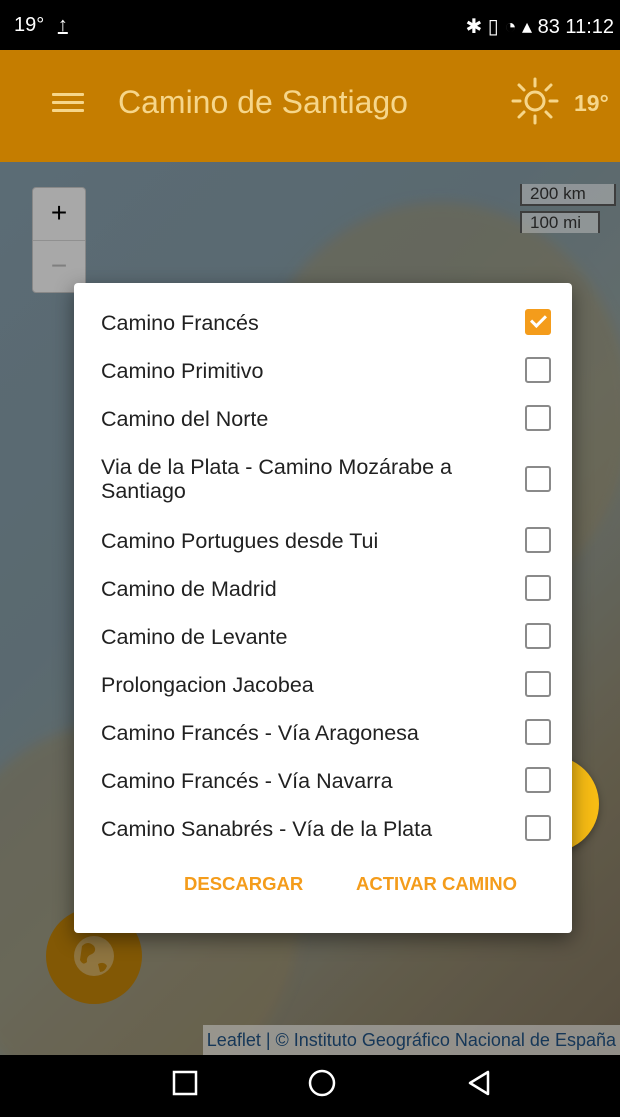 The image size is (620, 1117). Describe the element at coordinates (180, 323) in the screenshot. I see `route-label: Camino Francés` at that location.